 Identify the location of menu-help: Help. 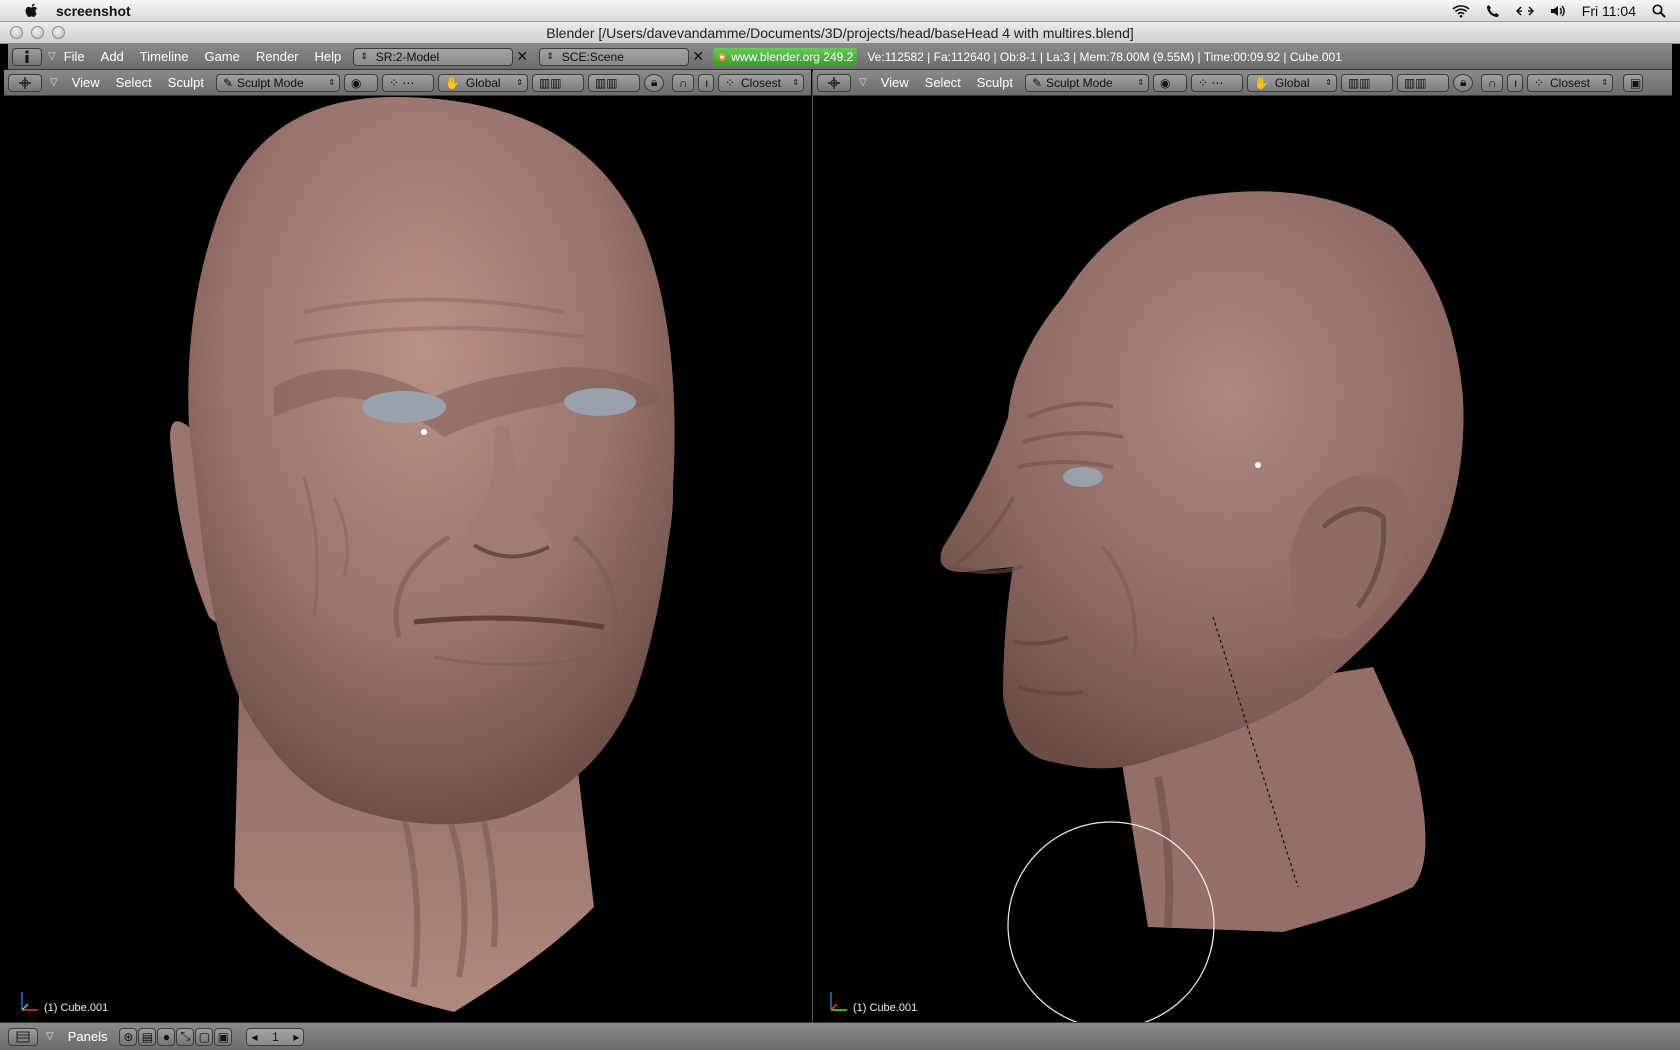
(328, 56).